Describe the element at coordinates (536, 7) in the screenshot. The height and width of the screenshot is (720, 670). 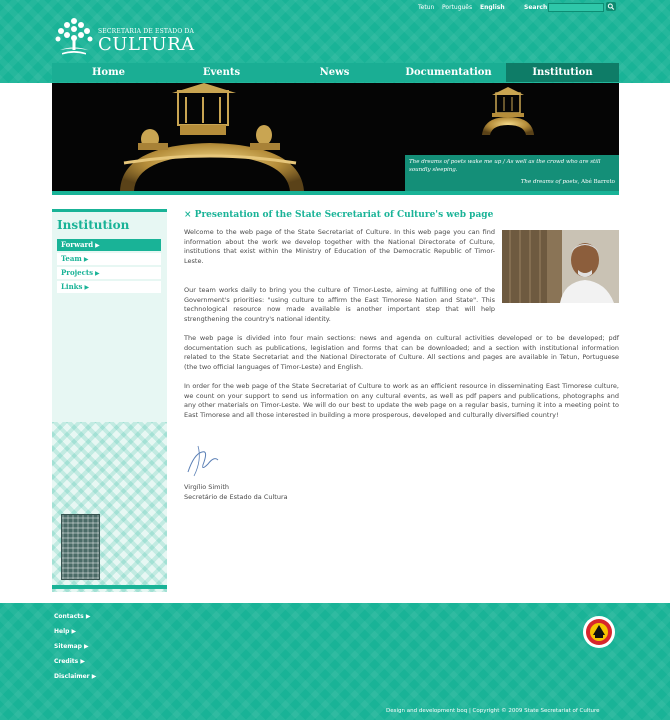
I see `search-label: Search` at that location.